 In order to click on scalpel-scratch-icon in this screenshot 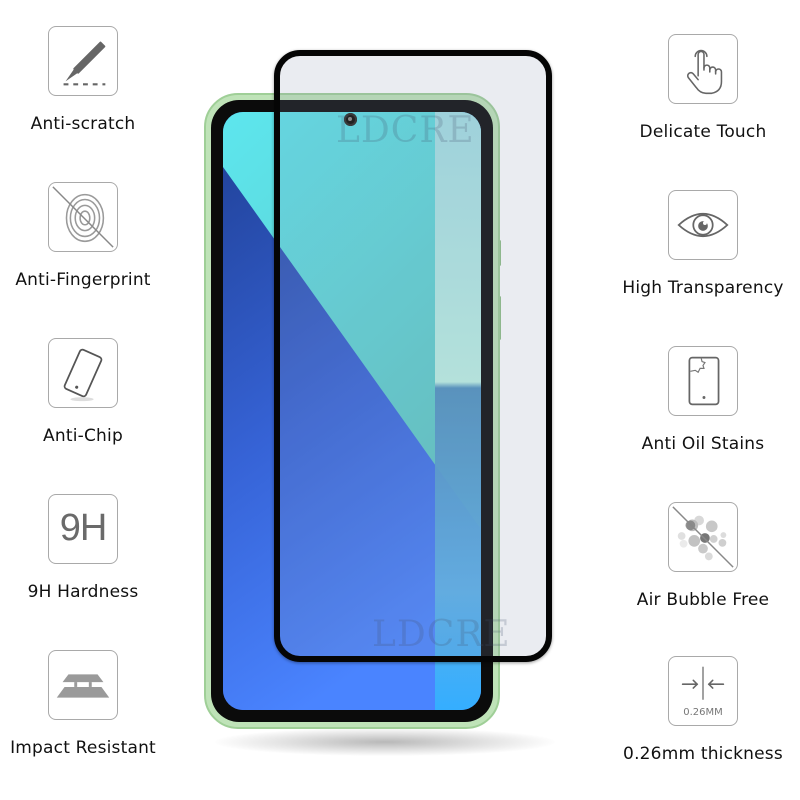, I will do `click(83, 61)`.